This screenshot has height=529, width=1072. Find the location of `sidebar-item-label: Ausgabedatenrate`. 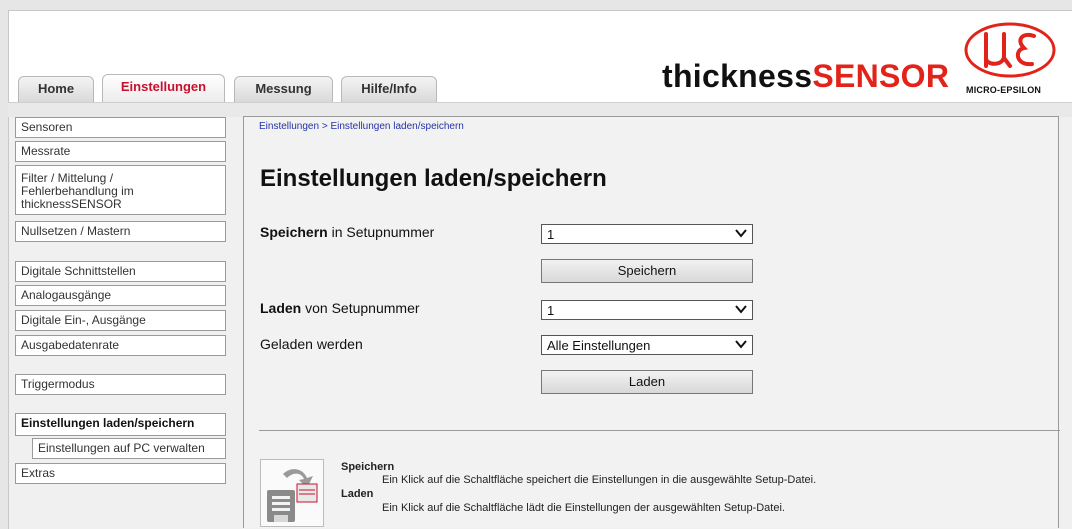

sidebar-item-label: Ausgabedatenrate is located at coordinates (70, 345).